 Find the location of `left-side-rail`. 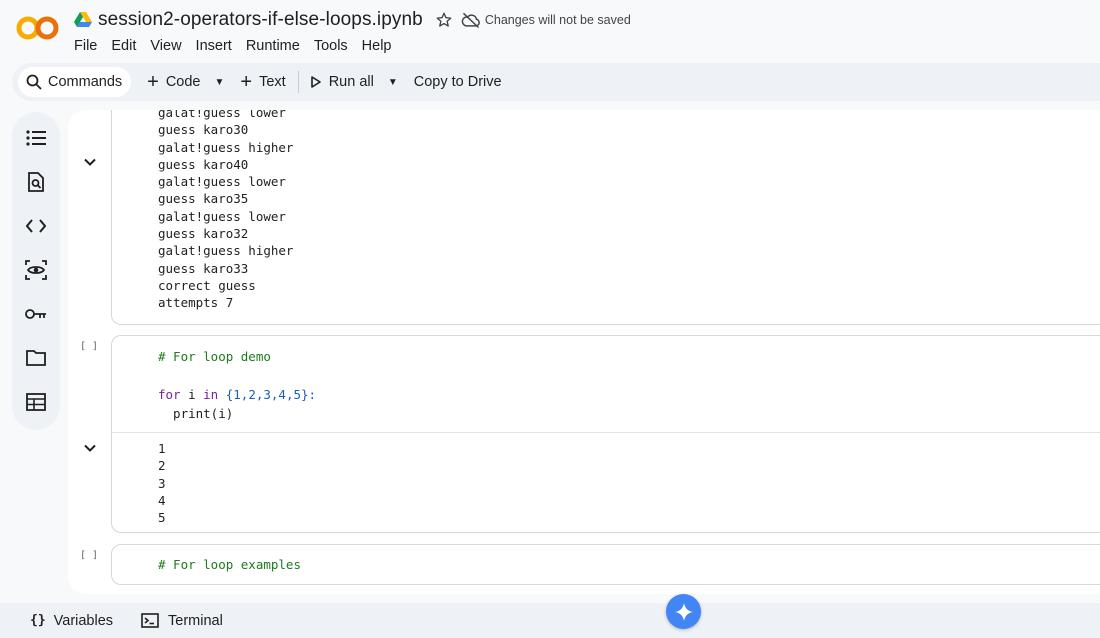

left-side-rail is located at coordinates (36, 271).